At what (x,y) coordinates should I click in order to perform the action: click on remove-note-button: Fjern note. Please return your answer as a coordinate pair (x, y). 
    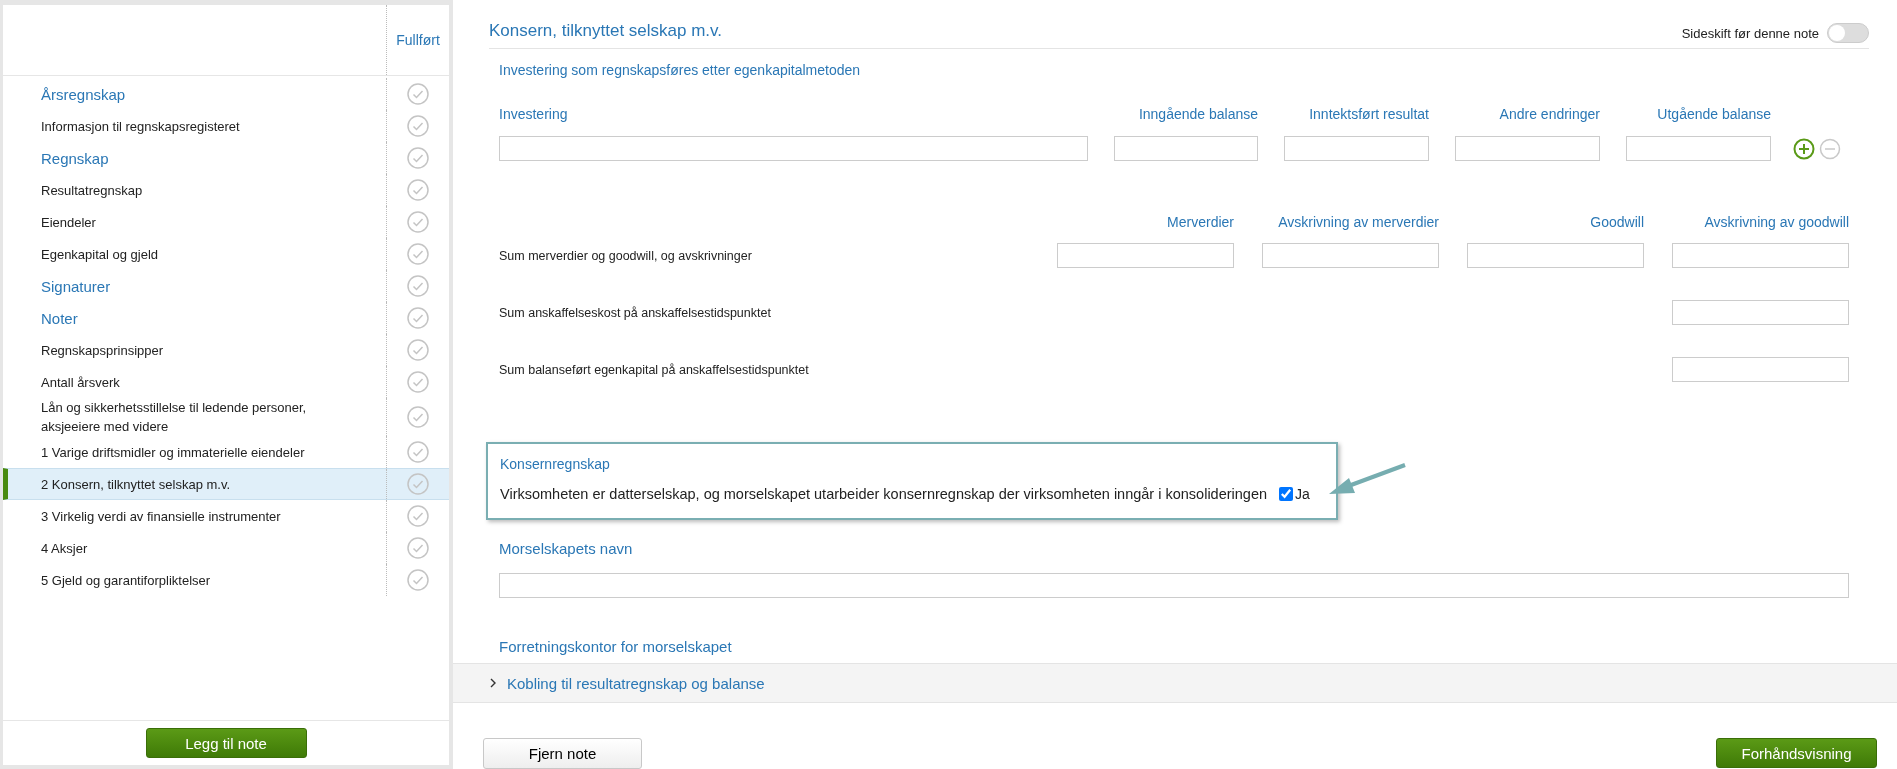
    Looking at the image, I should click on (562, 753).